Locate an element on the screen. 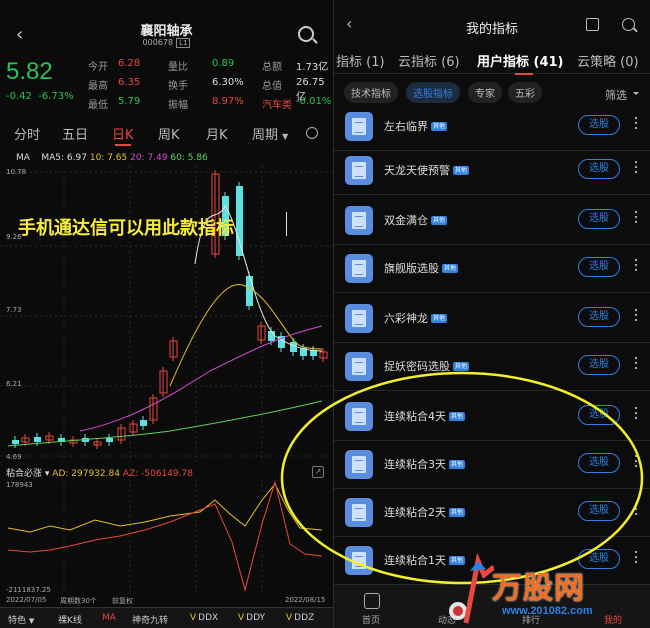  indicator-name-text: 天龙天使预警 is located at coordinates (417, 170).